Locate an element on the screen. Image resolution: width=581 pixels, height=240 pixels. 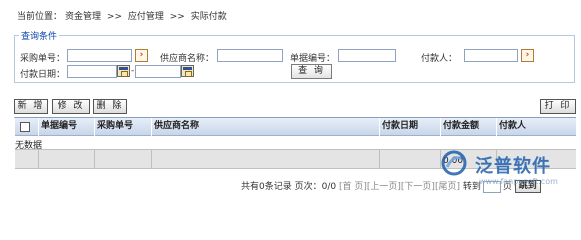
next-page-link: [下一页] is located at coordinates (418, 187).